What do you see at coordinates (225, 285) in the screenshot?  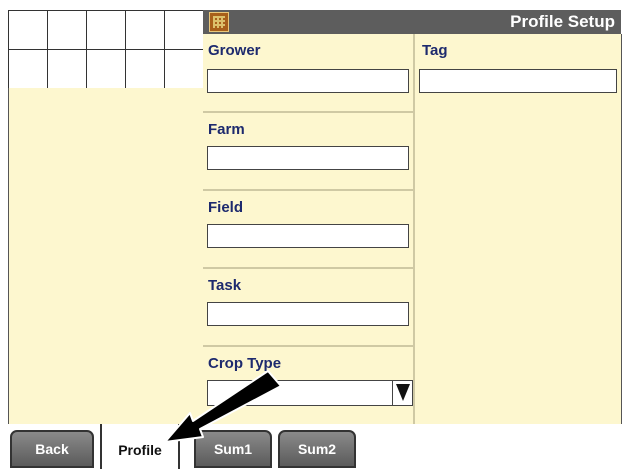 I see `task-label: Task` at bounding box center [225, 285].